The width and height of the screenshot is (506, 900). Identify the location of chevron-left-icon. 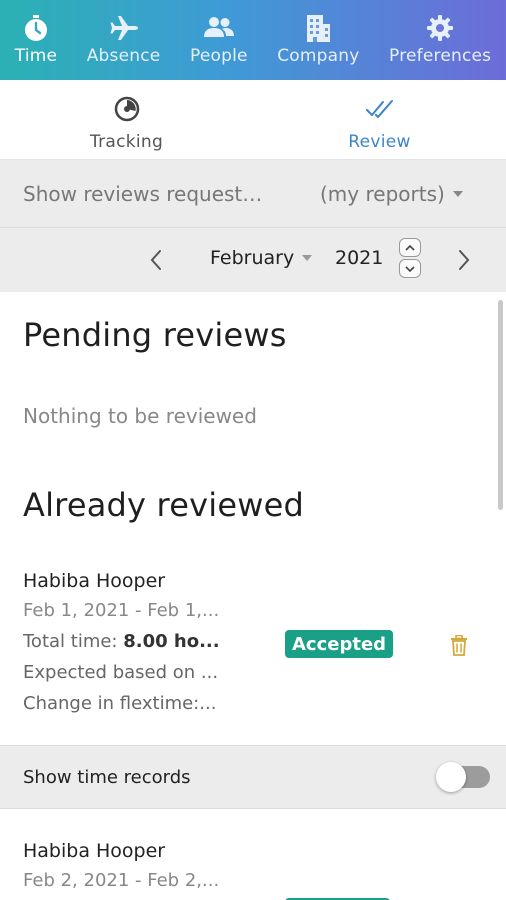
(155, 260).